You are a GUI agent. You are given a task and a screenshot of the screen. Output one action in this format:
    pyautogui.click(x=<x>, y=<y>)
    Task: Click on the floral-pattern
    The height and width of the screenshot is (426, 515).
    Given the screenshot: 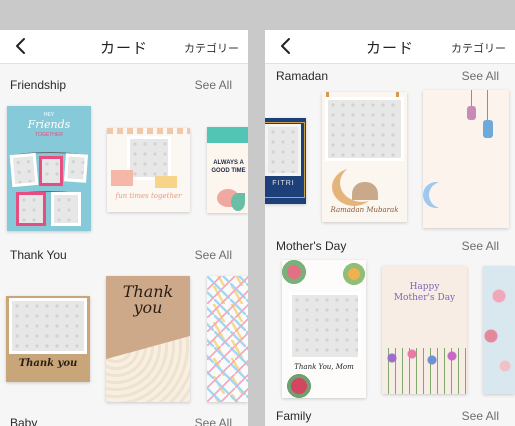 What is the action you would take?
    pyautogui.click(x=499, y=330)
    